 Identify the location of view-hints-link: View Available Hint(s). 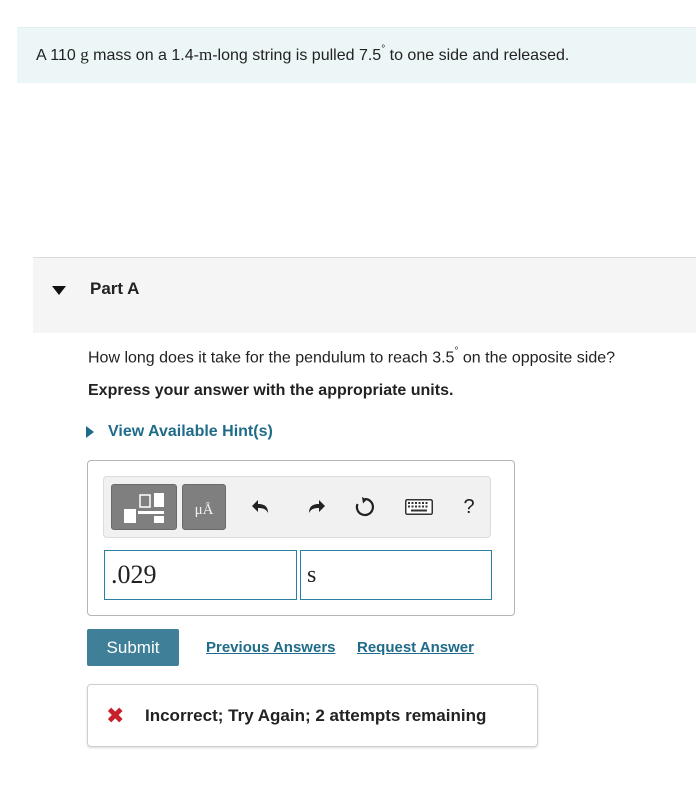
(179, 432).